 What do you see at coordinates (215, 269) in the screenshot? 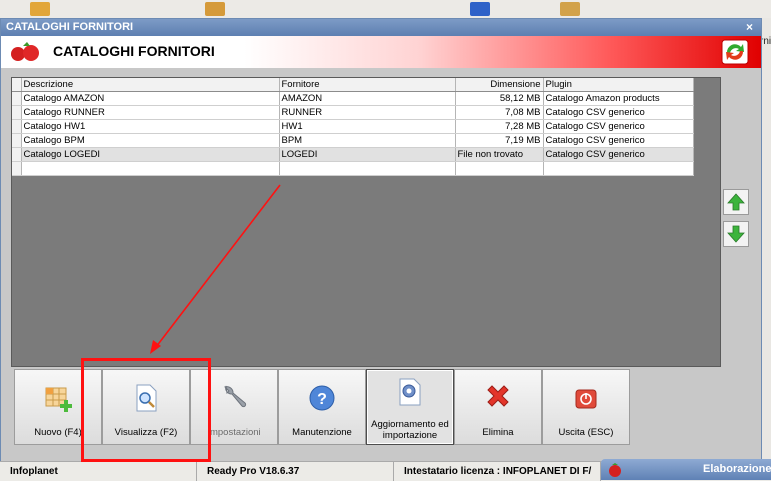
I see `annotation-arrow` at bounding box center [215, 269].